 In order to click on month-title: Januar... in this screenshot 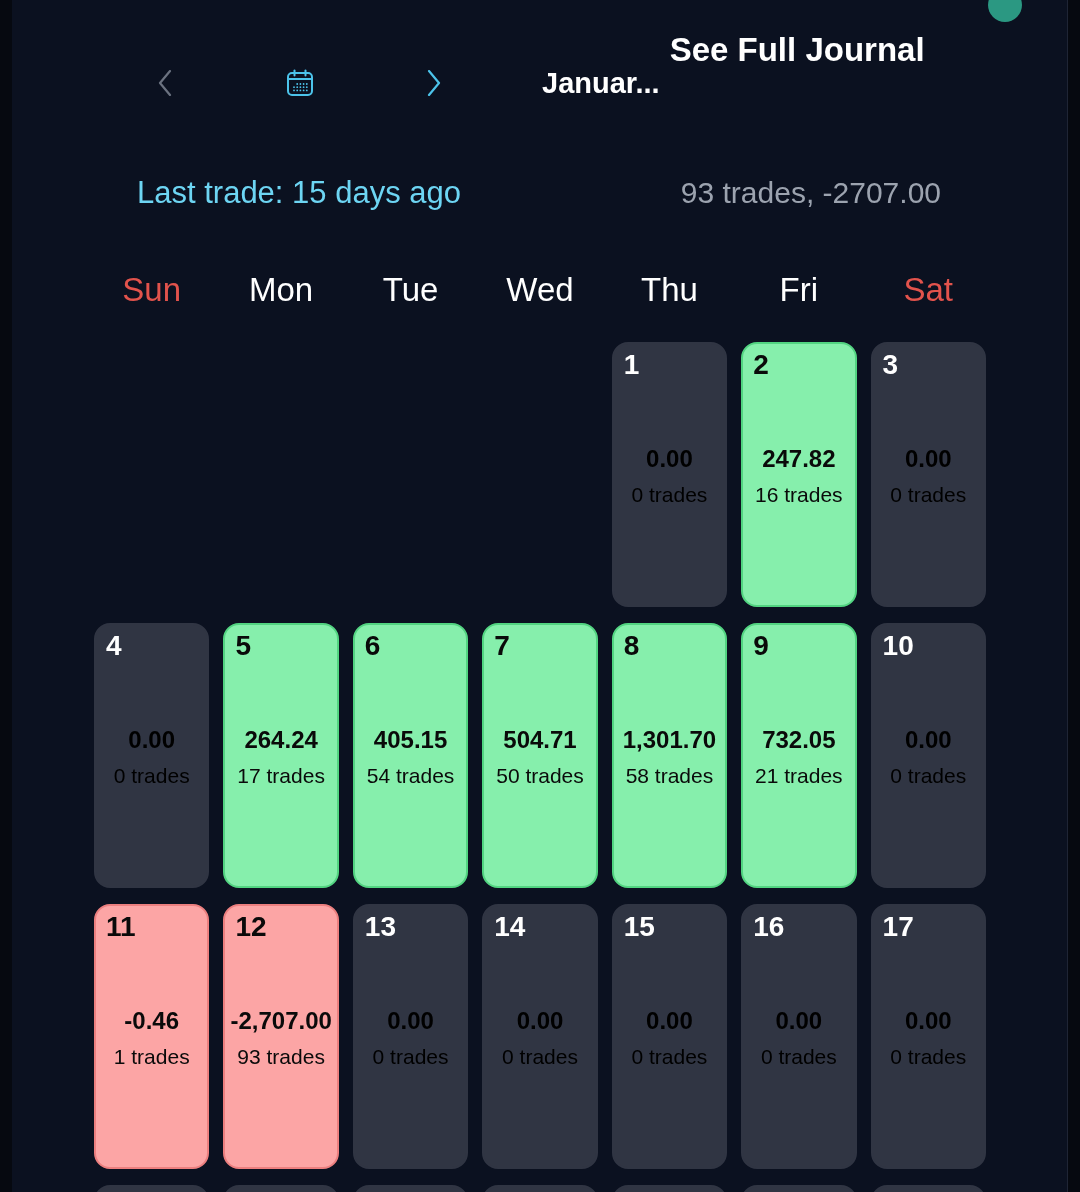, I will do `click(601, 83)`.